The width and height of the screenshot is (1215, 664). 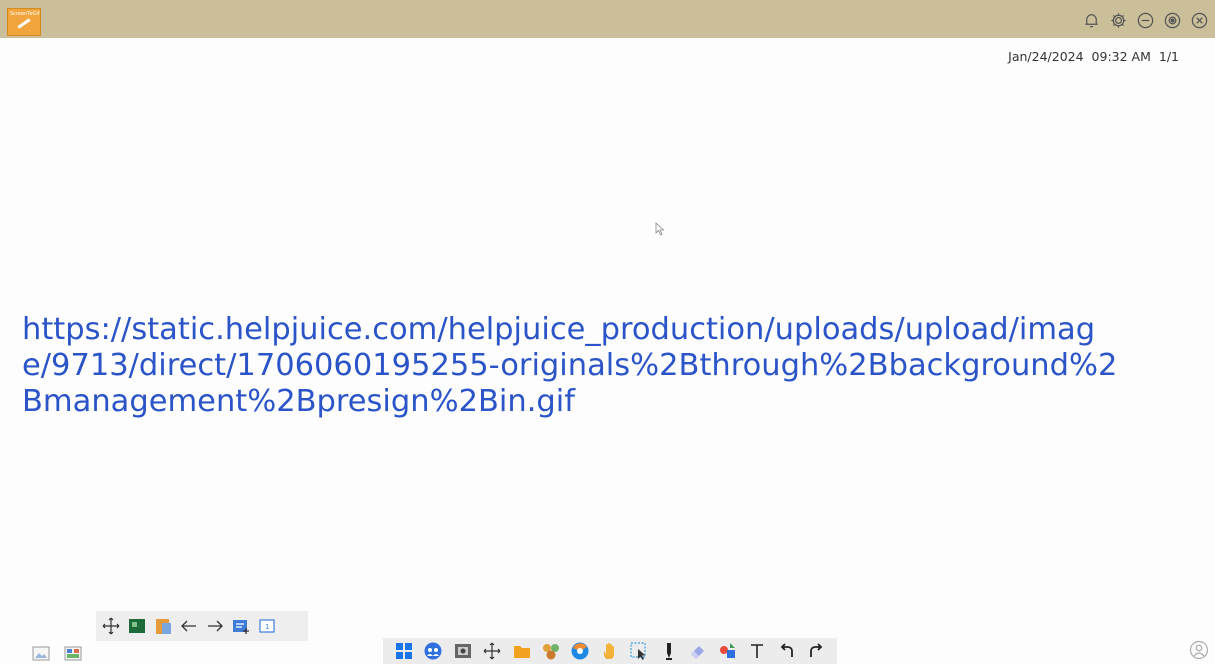 What do you see at coordinates (189, 626) in the screenshot?
I see `arrow-left-icon` at bounding box center [189, 626].